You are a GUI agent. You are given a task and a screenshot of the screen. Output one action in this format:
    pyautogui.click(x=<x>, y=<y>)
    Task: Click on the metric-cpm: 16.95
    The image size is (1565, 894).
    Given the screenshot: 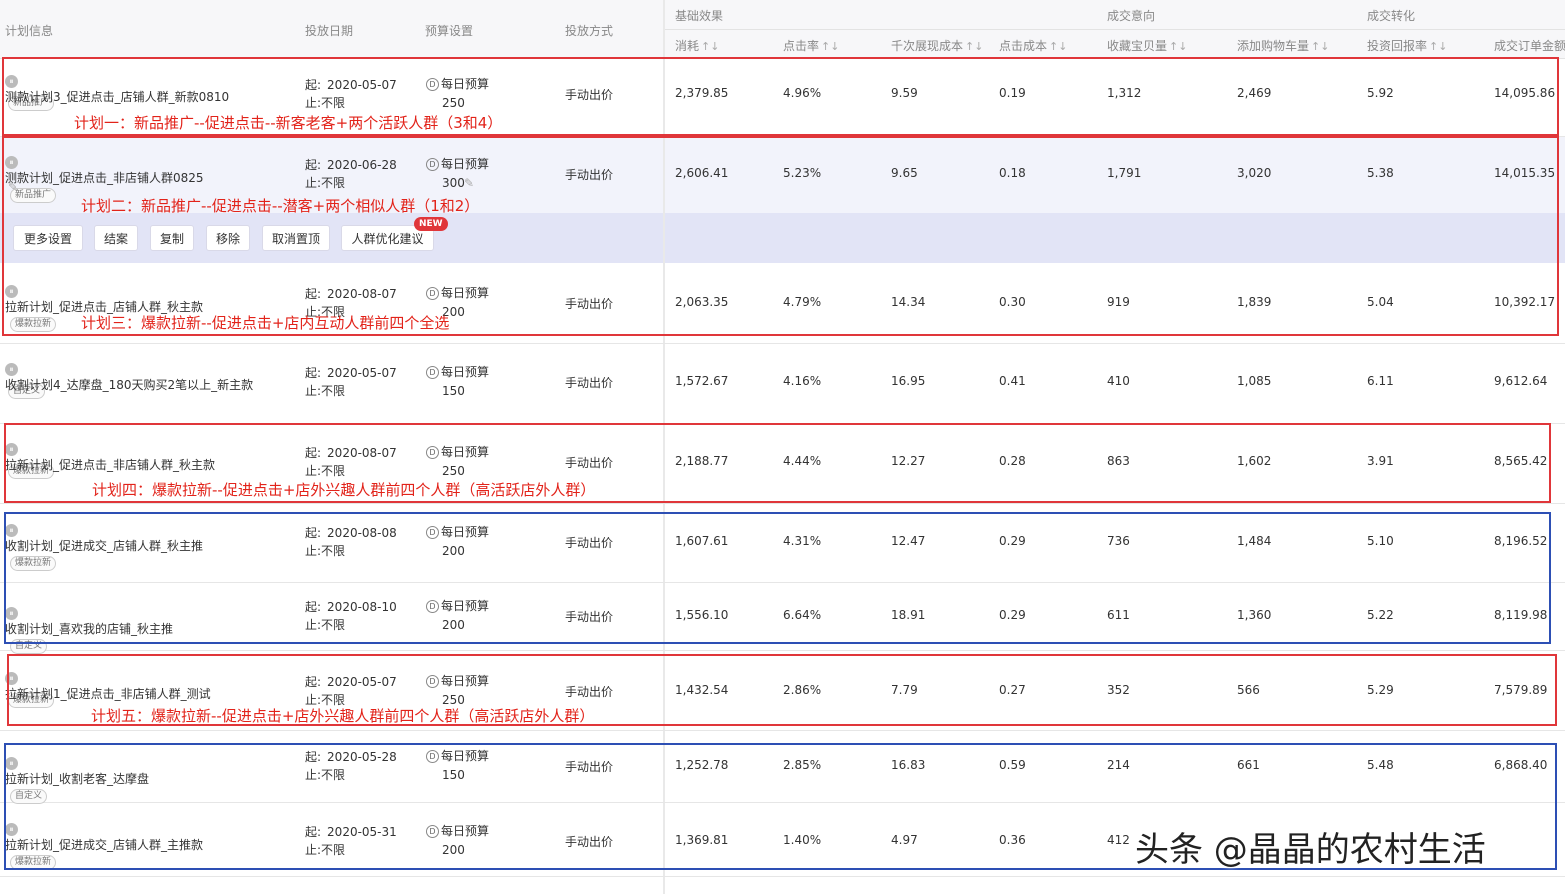 What is the action you would take?
    pyautogui.click(x=908, y=381)
    